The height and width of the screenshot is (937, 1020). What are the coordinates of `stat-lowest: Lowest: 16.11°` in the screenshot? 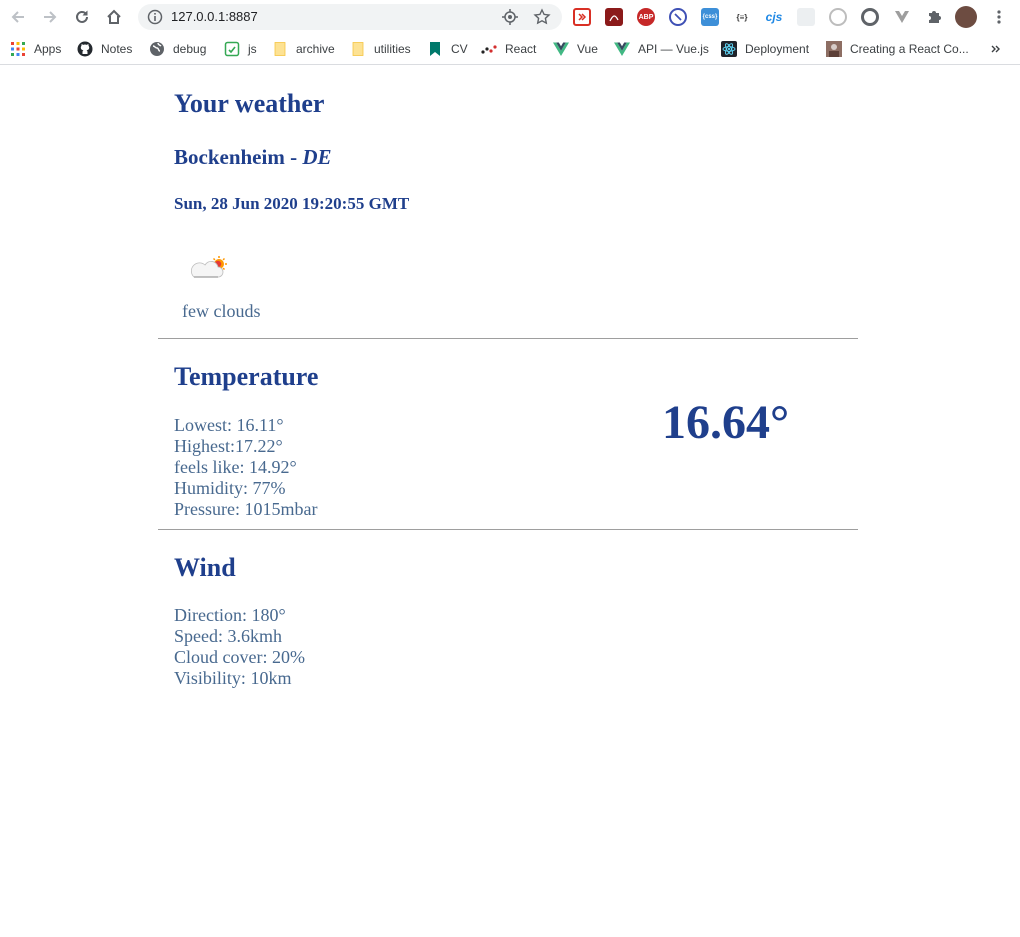 It's located at (245, 425).